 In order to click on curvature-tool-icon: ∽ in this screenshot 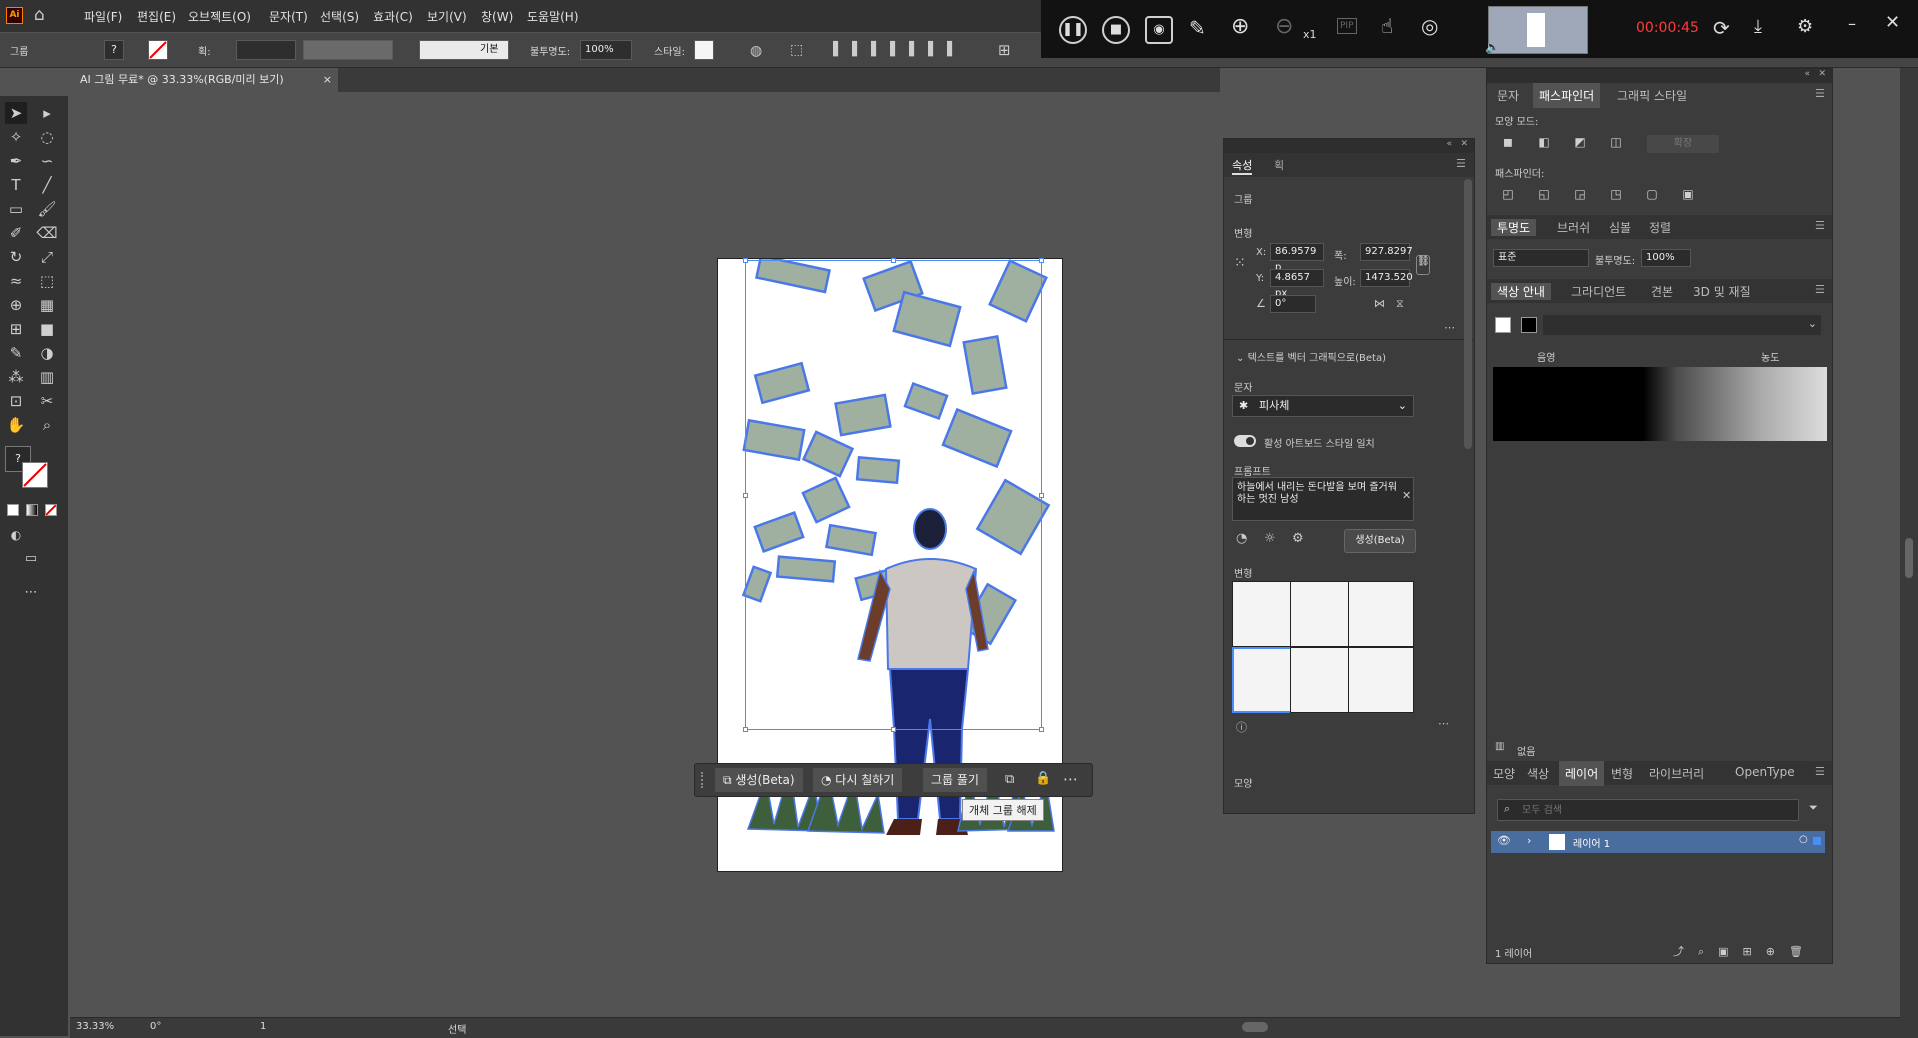, I will do `click(47, 161)`.